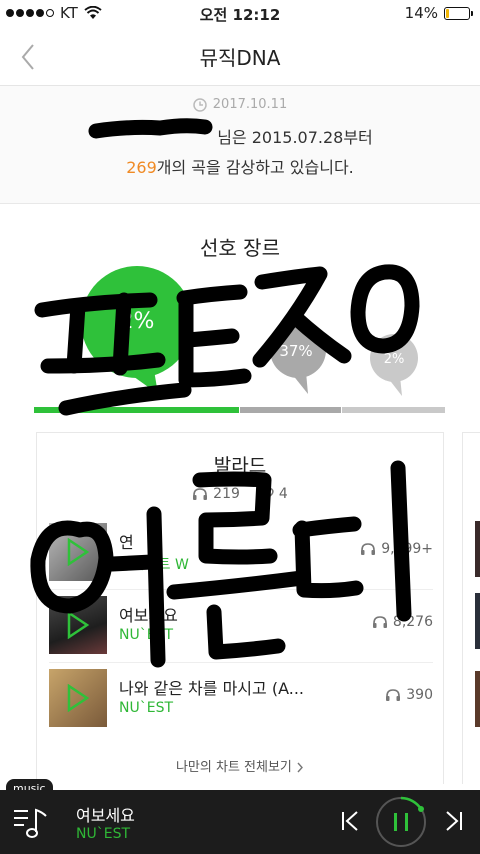 The image size is (480, 854). I want to click on genre-bubble-tertiary-tail, so click(395, 386).